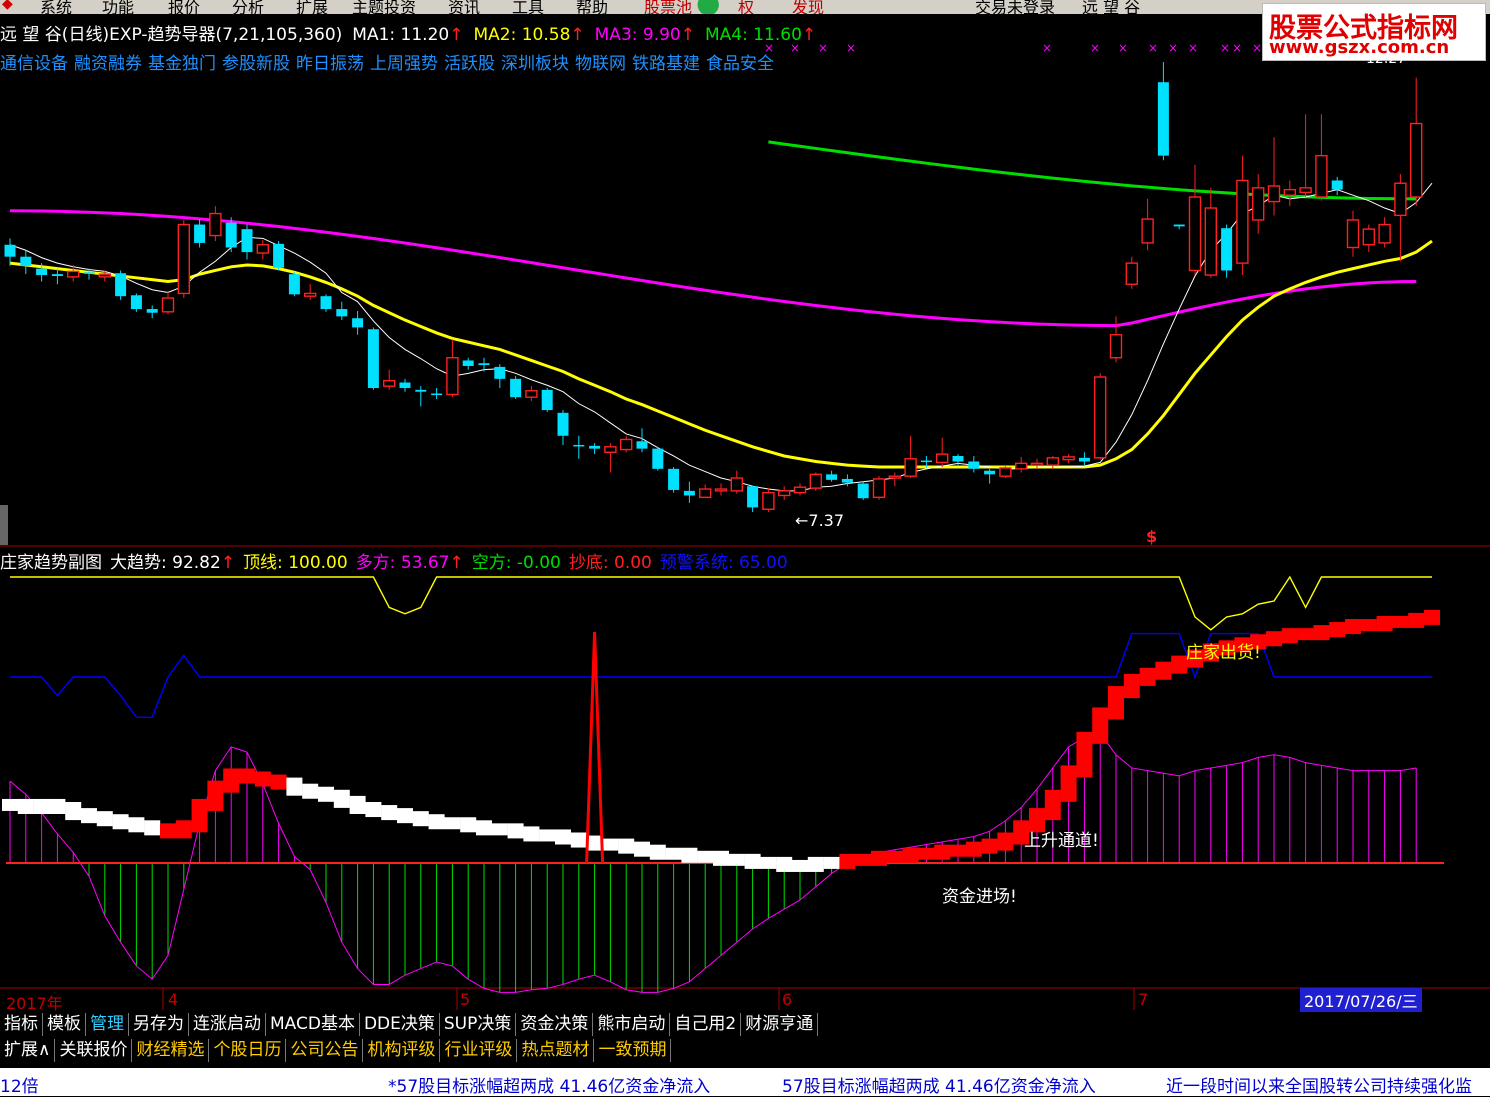 This screenshot has height=1097, width=1490. What do you see at coordinates (1361, 1000) in the screenshot?
I see `current-date-label: 2017/07/26/三` at bounding box center [1361, 1000].